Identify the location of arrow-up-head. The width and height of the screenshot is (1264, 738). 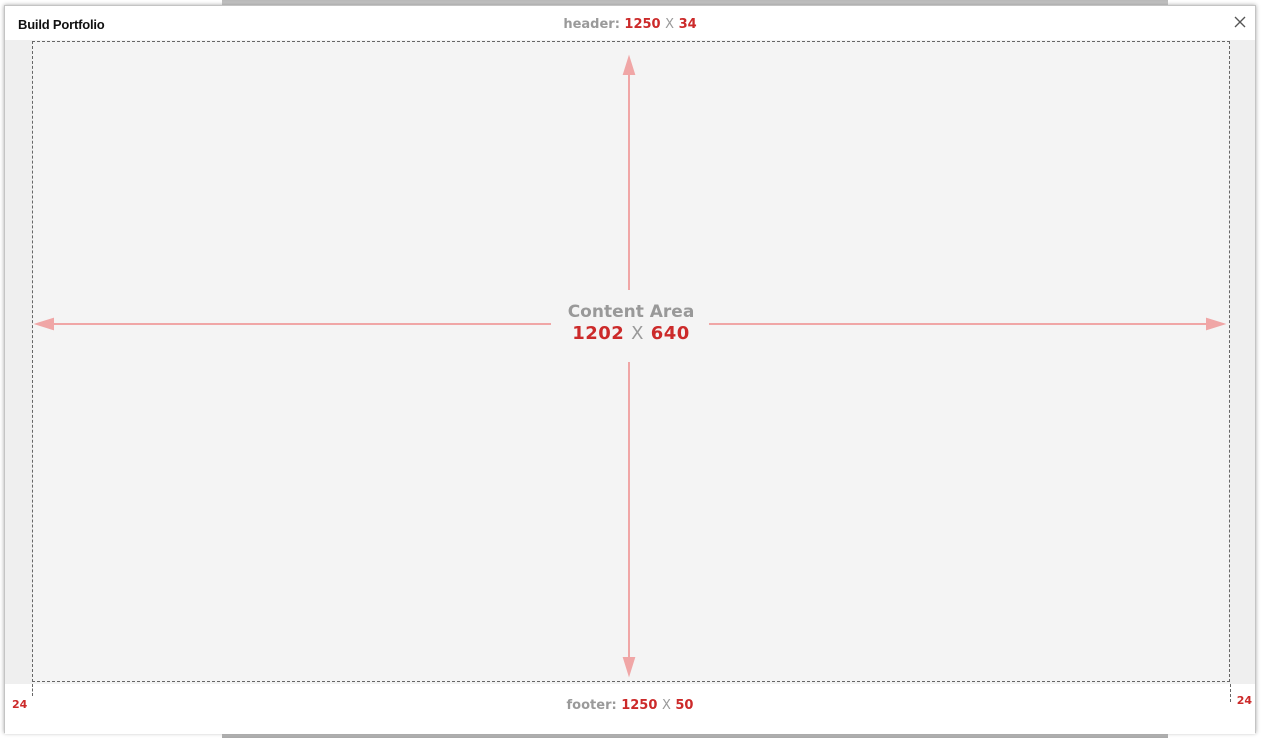
(629, 64).